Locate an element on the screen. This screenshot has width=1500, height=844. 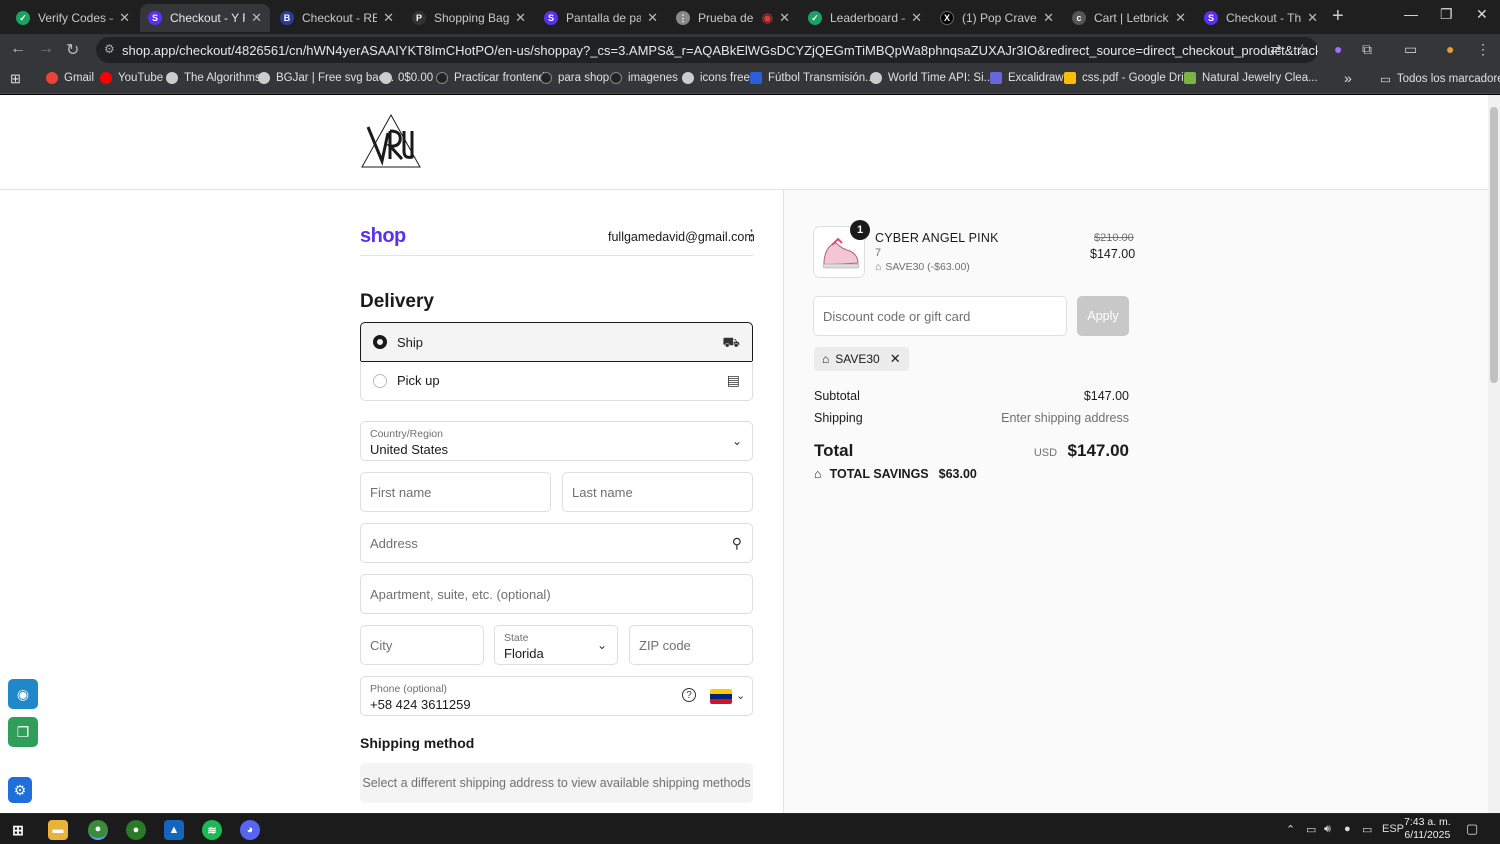
more-bookmarks-icon: » is located at coordinates (1348, 78).